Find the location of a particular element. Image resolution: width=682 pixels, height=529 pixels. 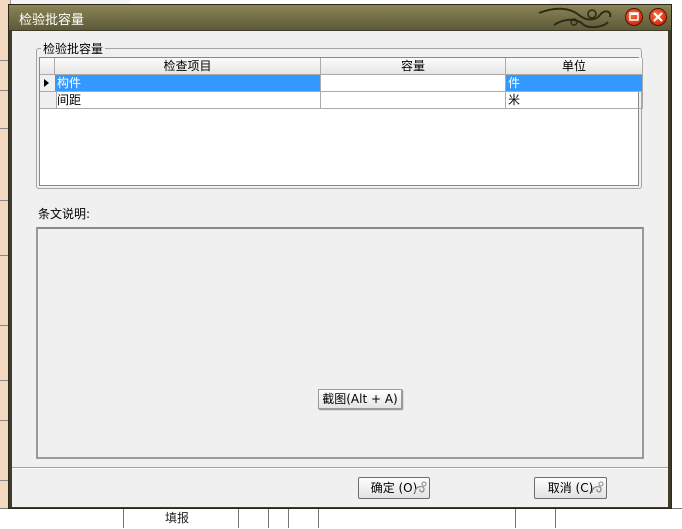

table-row: 间距 米 is located at coordinates (341, 100).